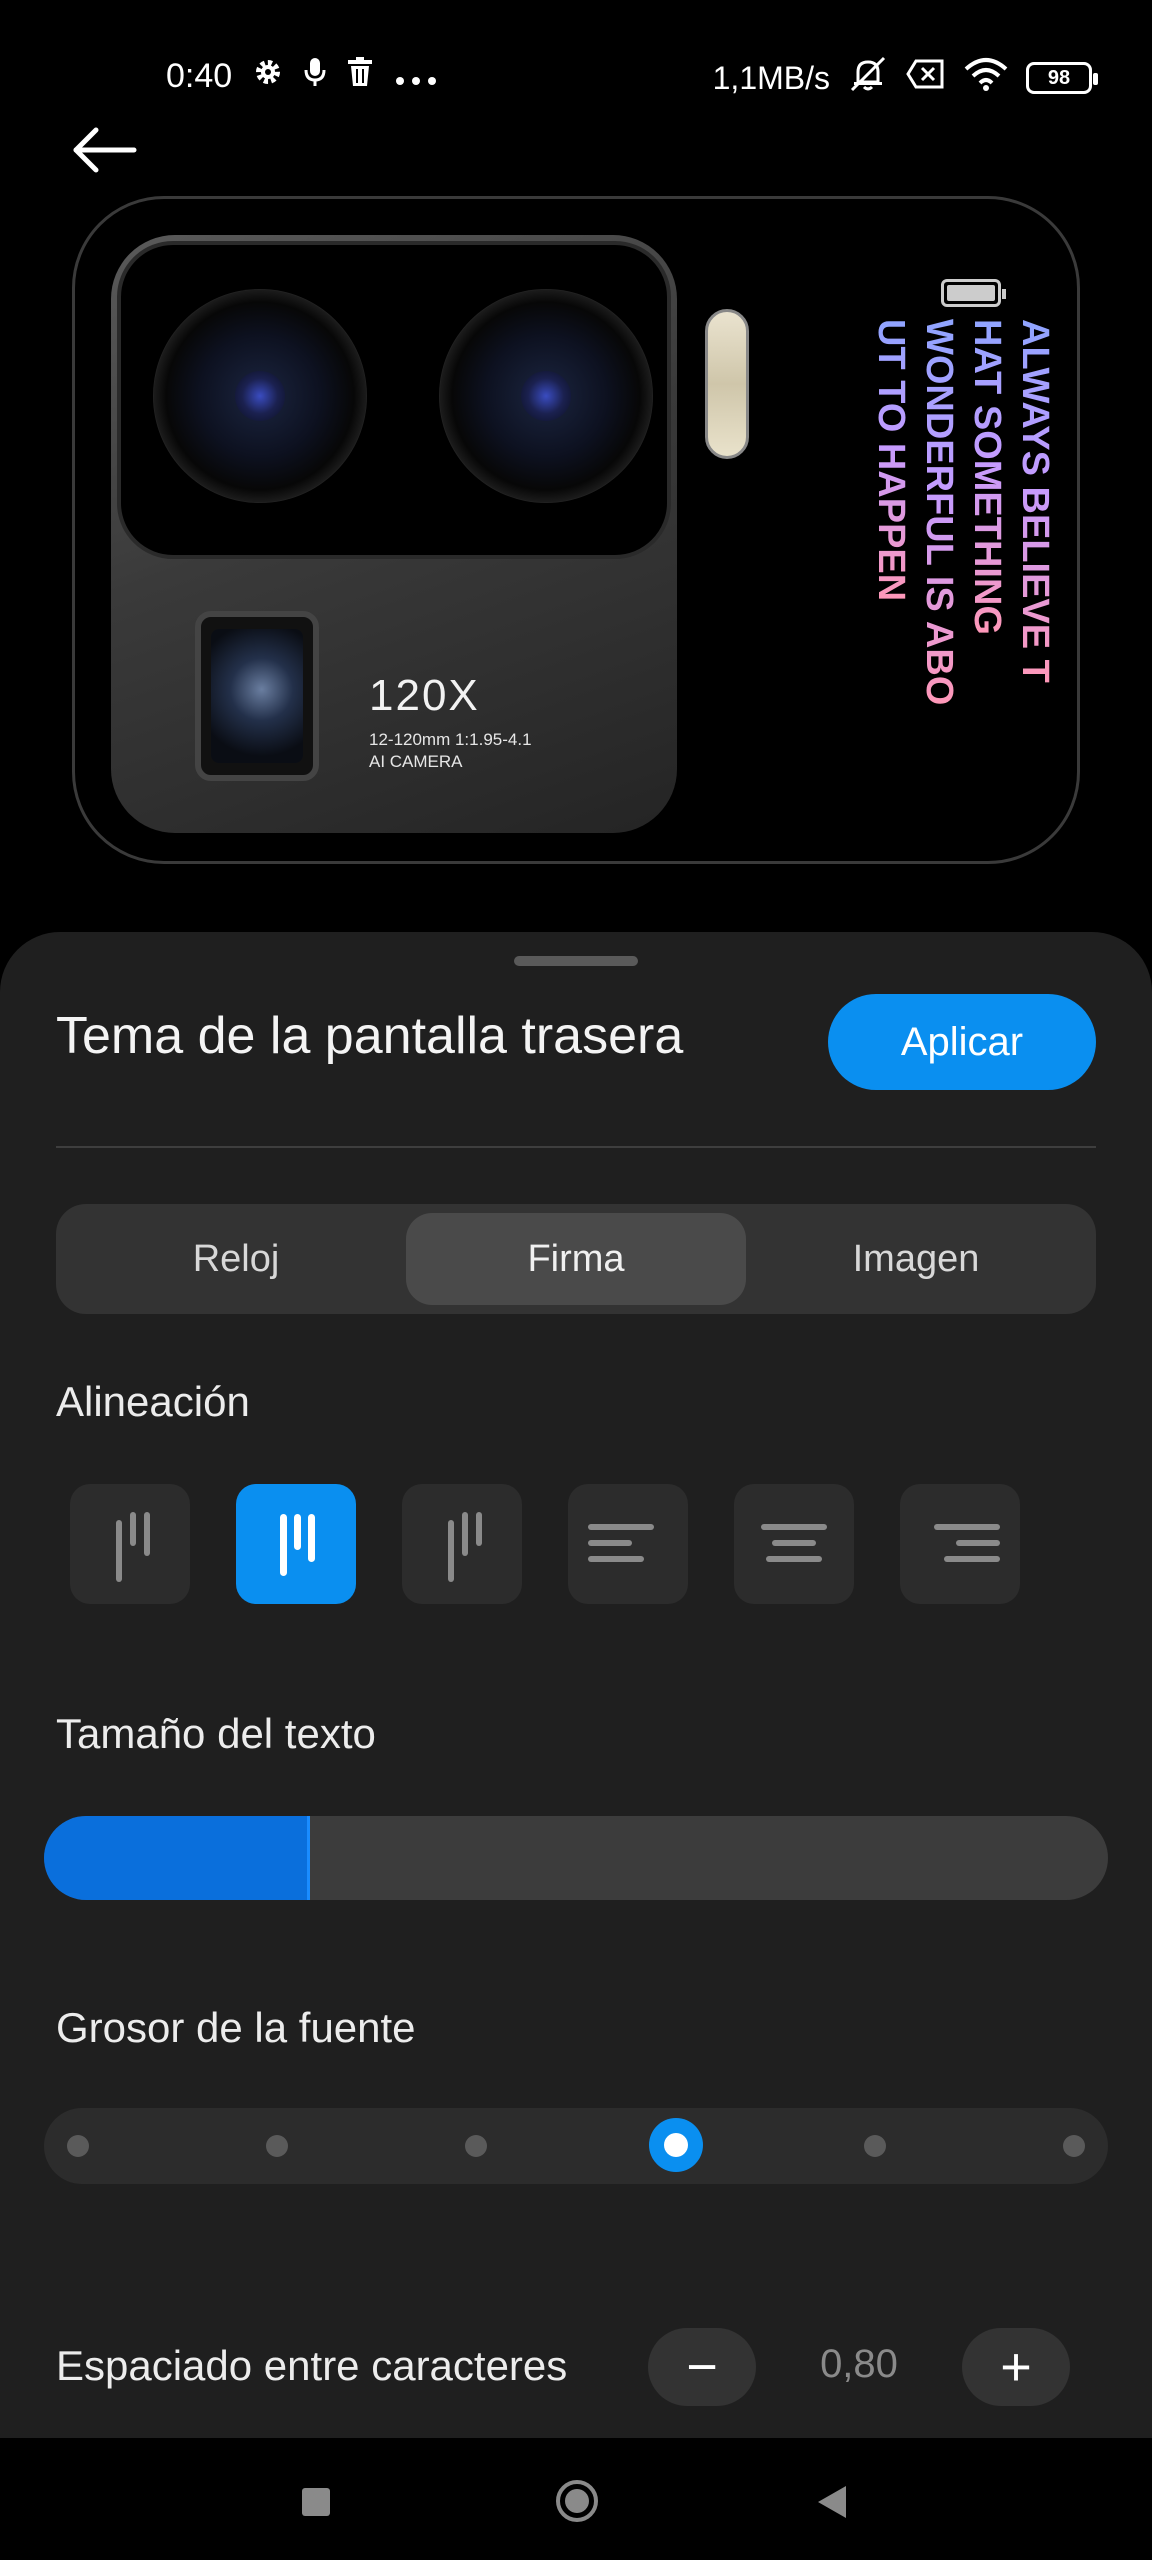 The height and width of the screenshot is (2560, 1152). Describe the element at coordinates (1059, 77) in the screenshot. I see `battery-level: 98` at that location.